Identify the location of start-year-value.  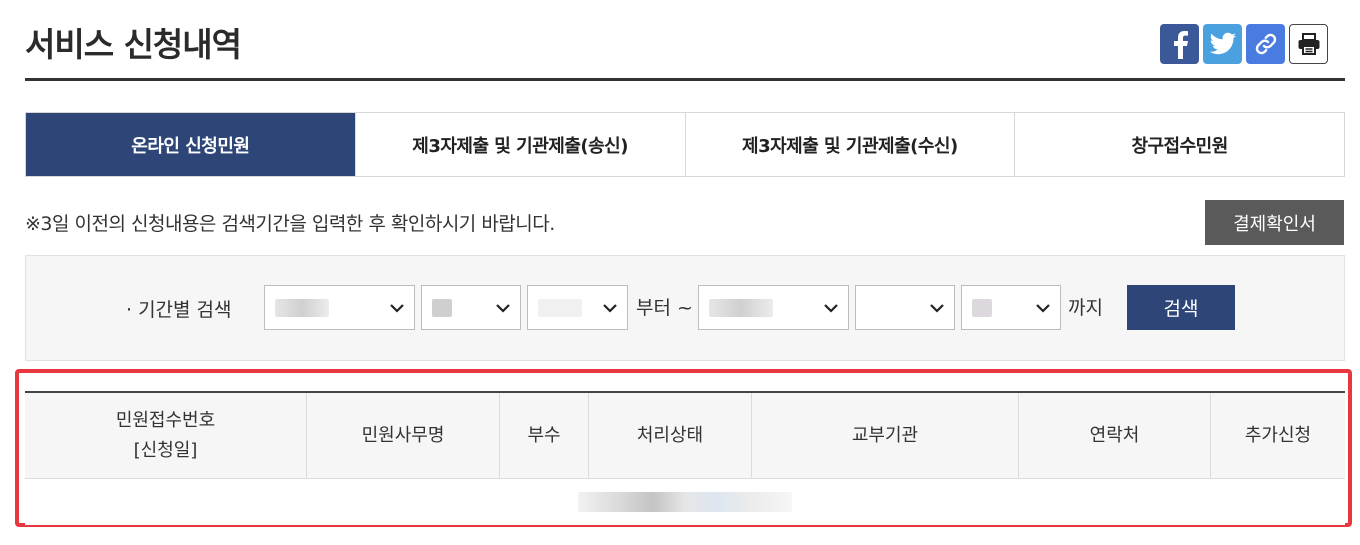
(302, 307).